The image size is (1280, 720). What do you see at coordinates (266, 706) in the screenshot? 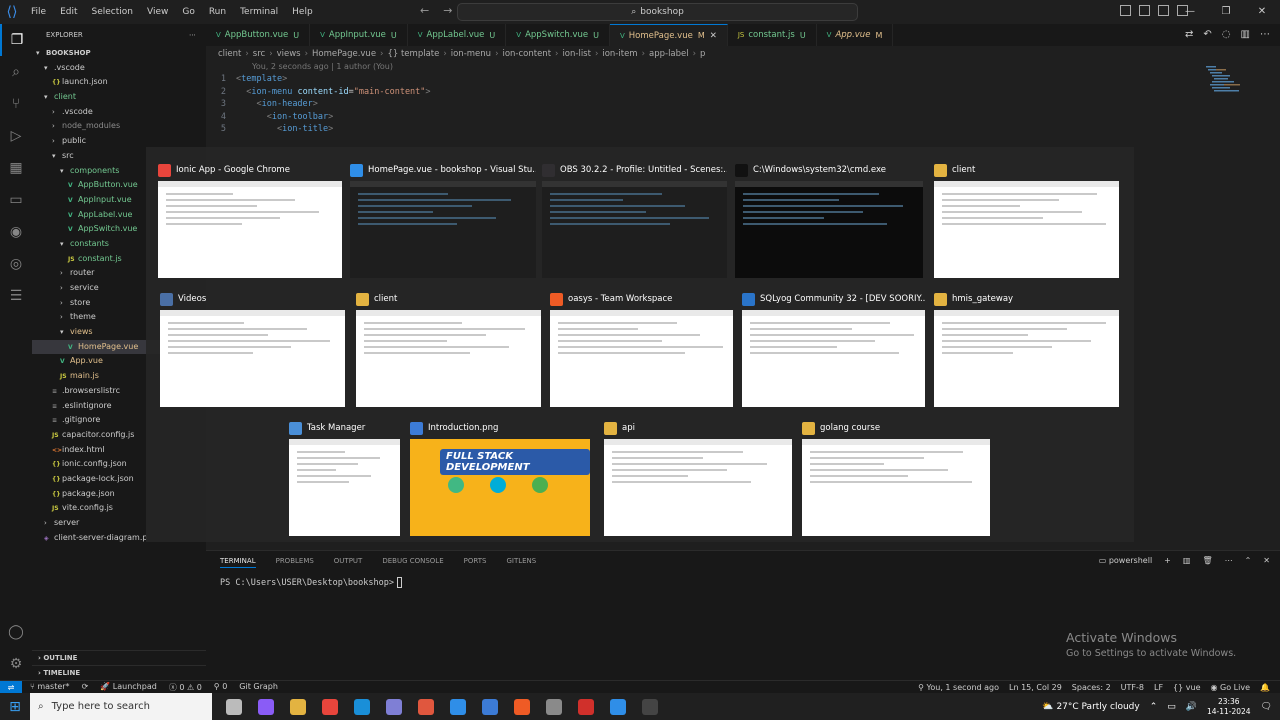
I see `copilot-icon` at bounding box center [266, 706].